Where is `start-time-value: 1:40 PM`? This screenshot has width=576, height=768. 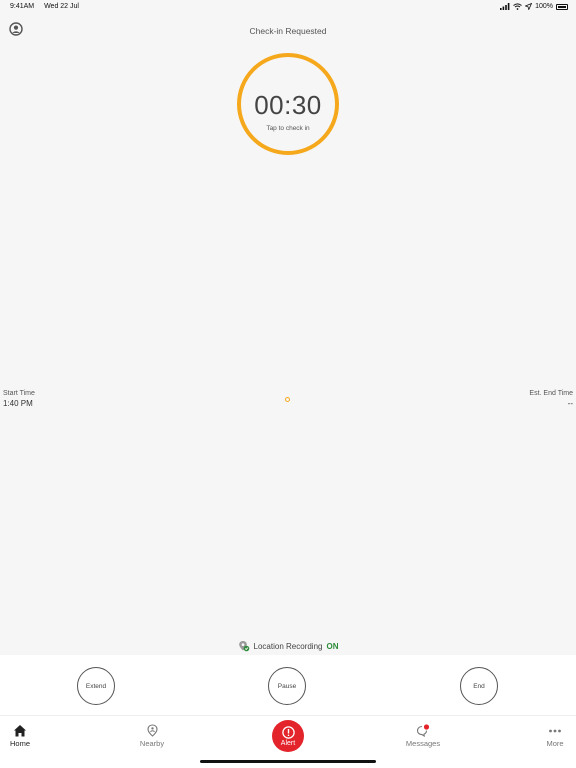
start-time-value: 1:40 PM is located at coordinates (18, 403).